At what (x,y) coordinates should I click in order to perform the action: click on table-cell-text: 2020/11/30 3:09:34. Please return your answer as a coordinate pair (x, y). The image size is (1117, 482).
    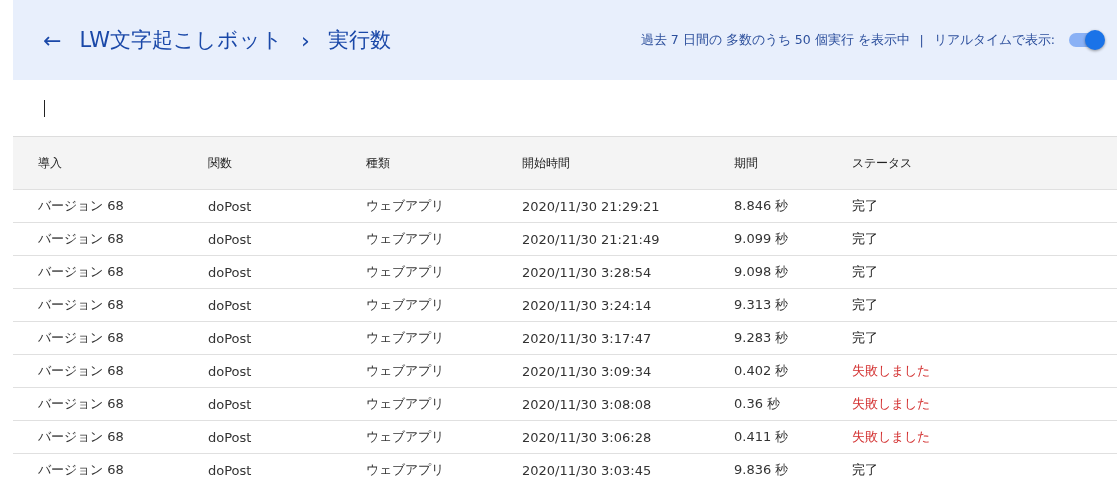
    Looking at the image, I should click on (587, 371).